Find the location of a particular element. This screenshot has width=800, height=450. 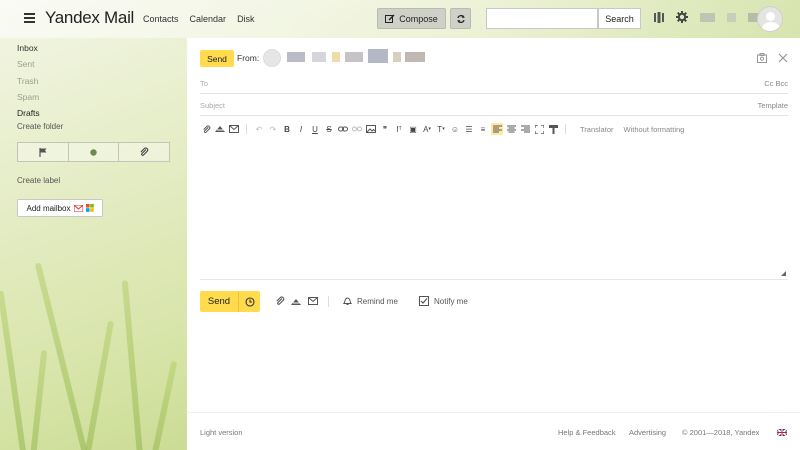

without-formatting-link: Without formatting is located at coordinates (653, 129).